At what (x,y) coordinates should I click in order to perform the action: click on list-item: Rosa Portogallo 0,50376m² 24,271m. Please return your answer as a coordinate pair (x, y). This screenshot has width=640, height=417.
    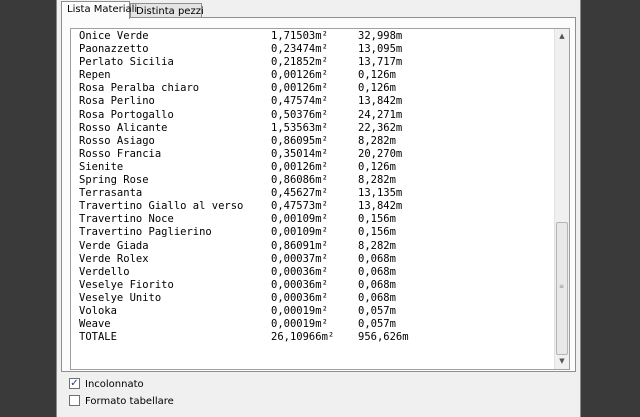
    Looking at the image, I should click on (315, 115).